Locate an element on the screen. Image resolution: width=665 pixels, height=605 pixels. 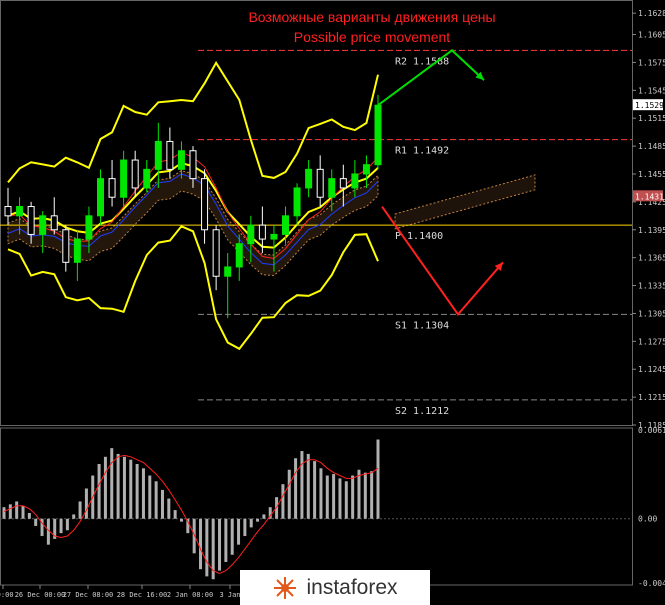
time-tick-label: 26 Dec 00:00 is located at coordinates (40, 595).